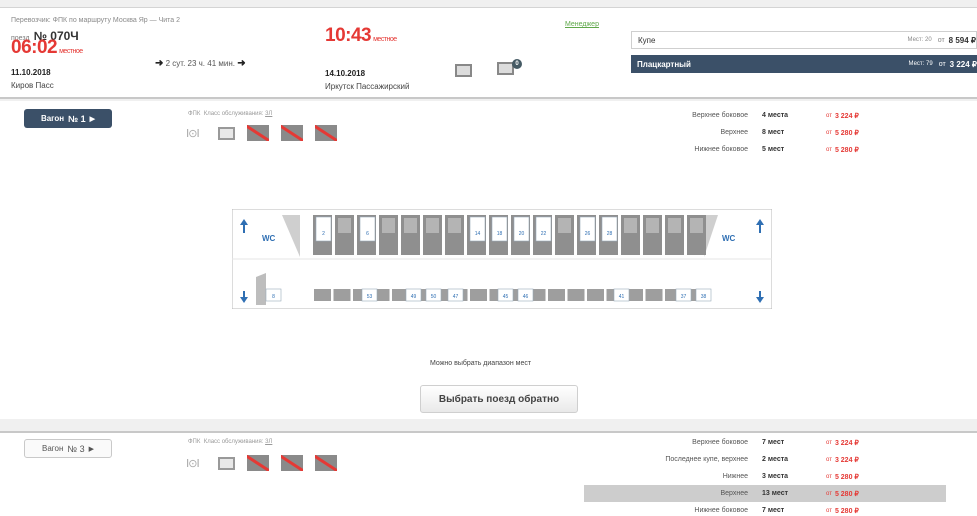  I want to click on wagon-number: № 1, so click(77, 118).